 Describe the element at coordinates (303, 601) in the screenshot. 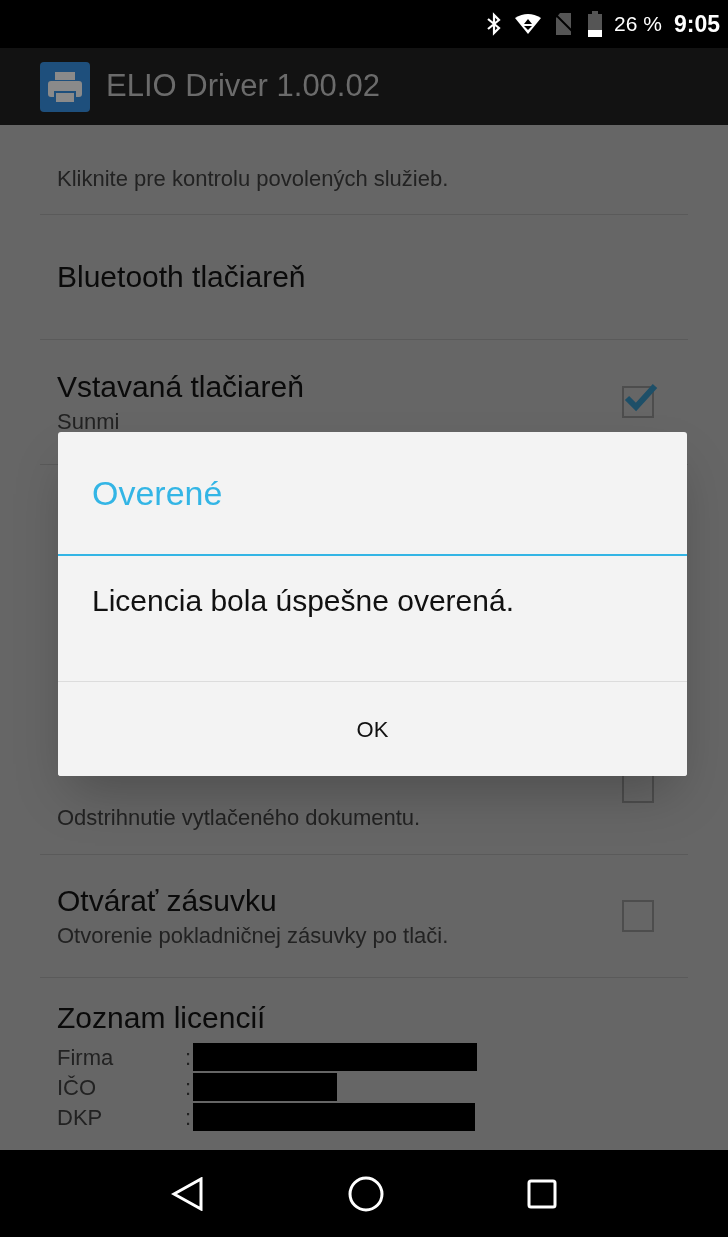

I see `dialog-message: Licencia bola úspešne overená.` at that location.